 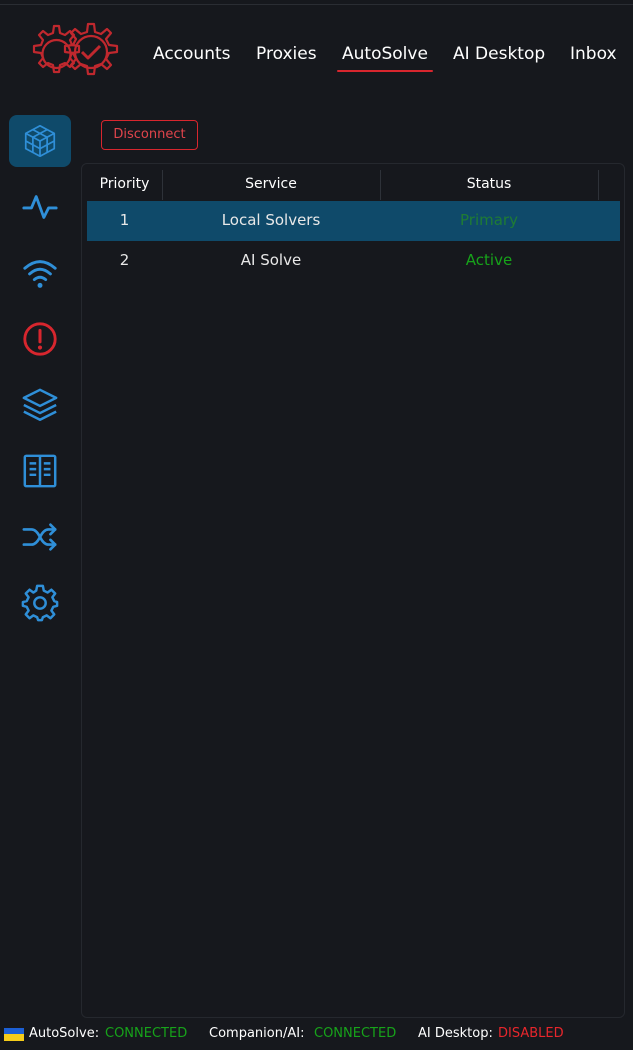 I want to click on book-icon, so click(x=40, y=471).